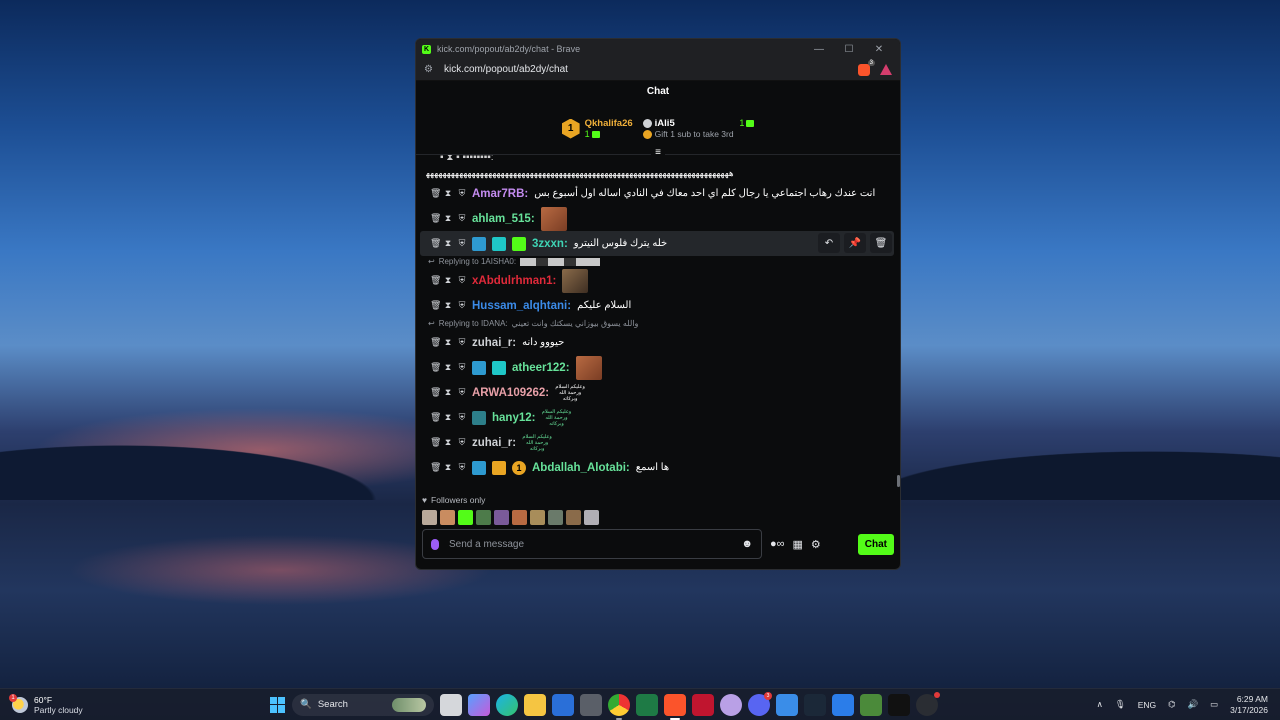  I want to click on username: Abdallah_Alotabi:, so click(581, 468).